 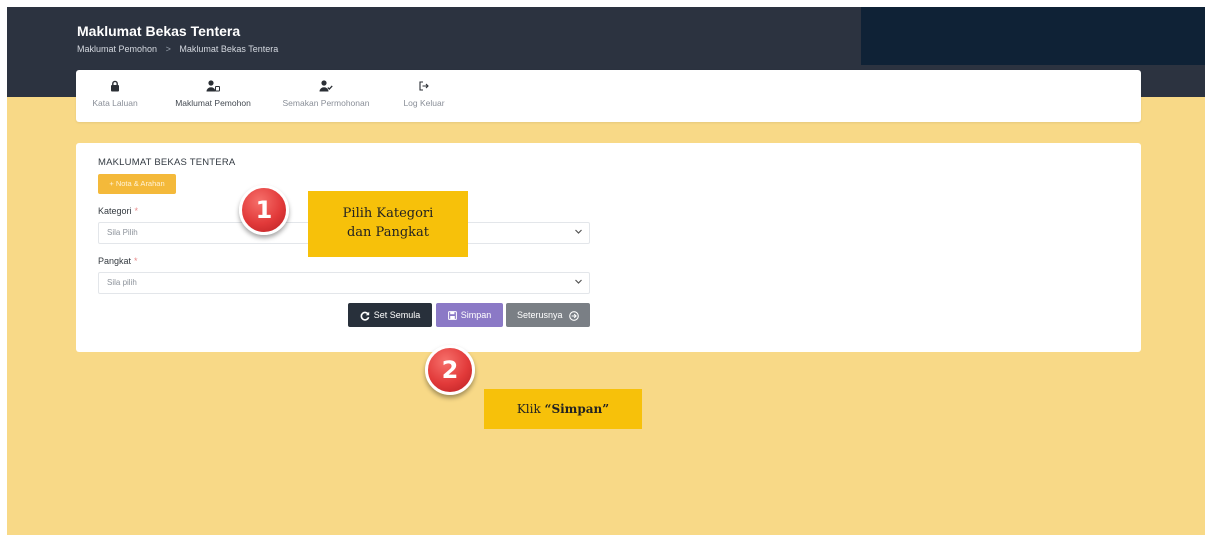 I want to click on redacted-area, so click(x=1033, y=36).